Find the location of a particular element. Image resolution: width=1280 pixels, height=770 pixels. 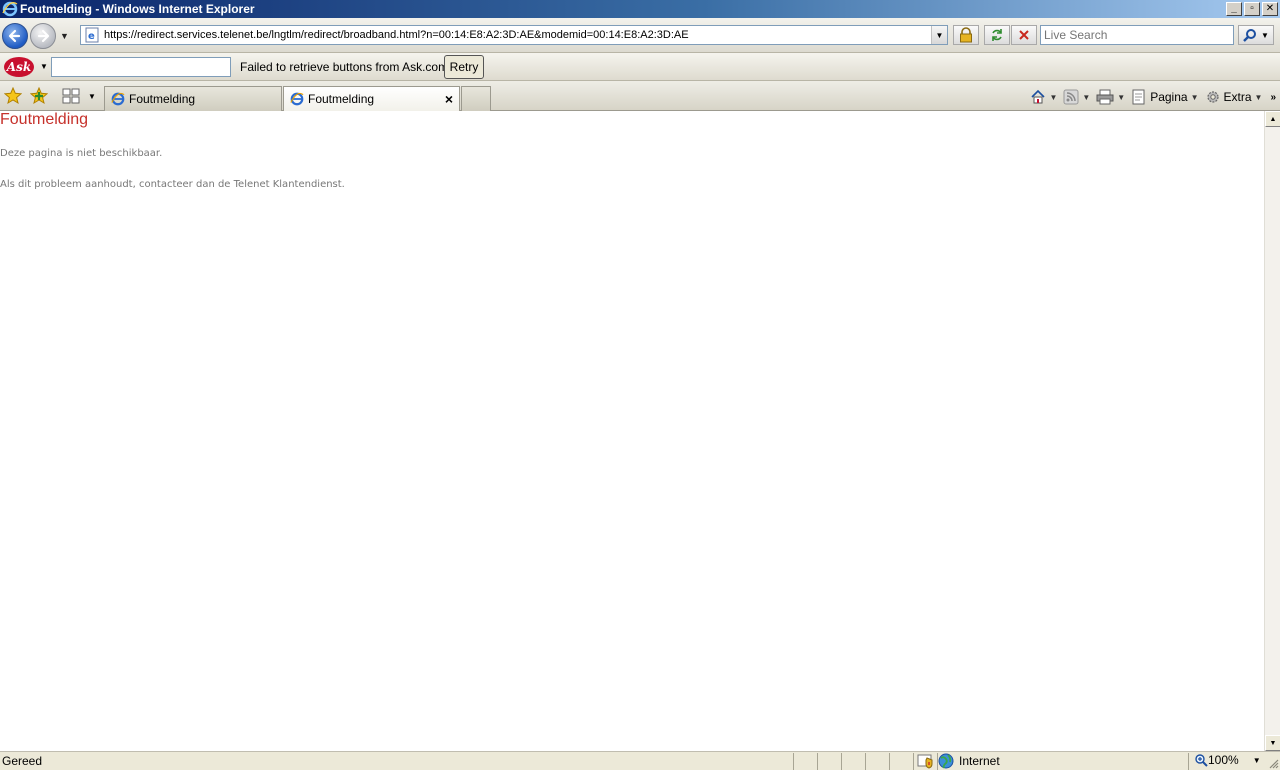

search-button: ▼ is located at coordinates (1256, 35).